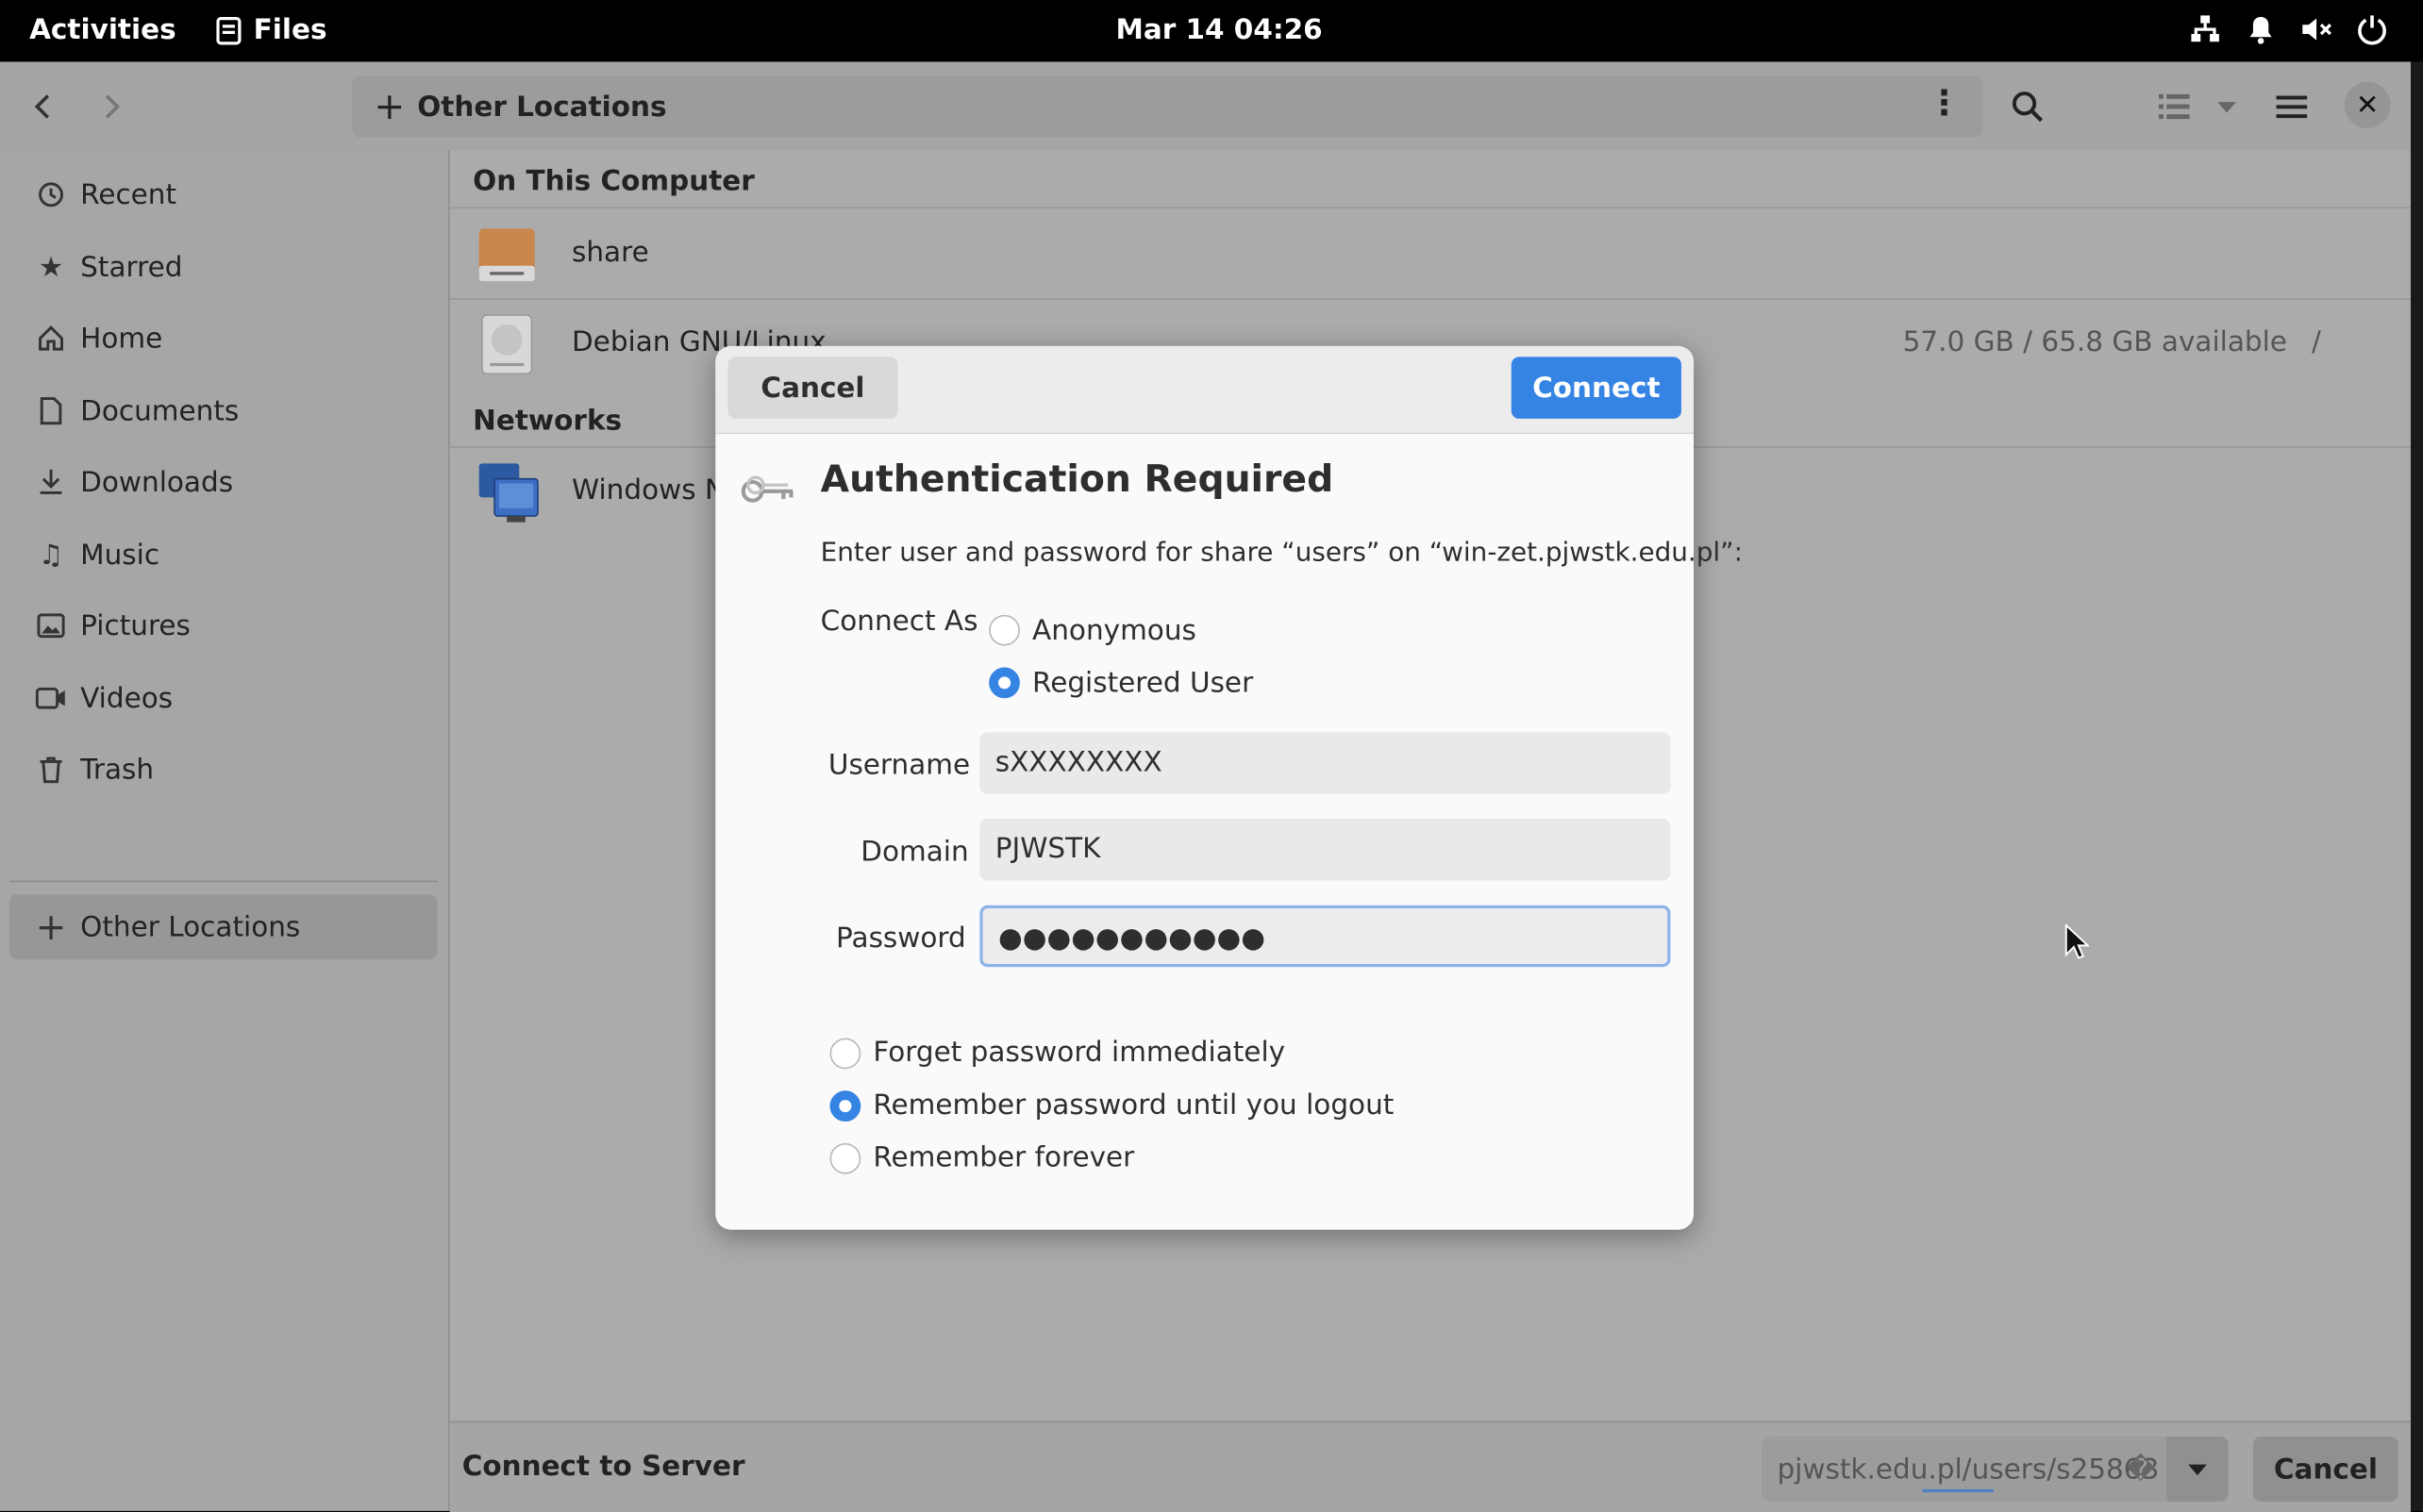 The image size is (2423, 1512). Describe the element at coordinates (1968, 1470) in the screenshot. I see `server-address-value: pjwstk.edu.pl/users/s25863` at that location.